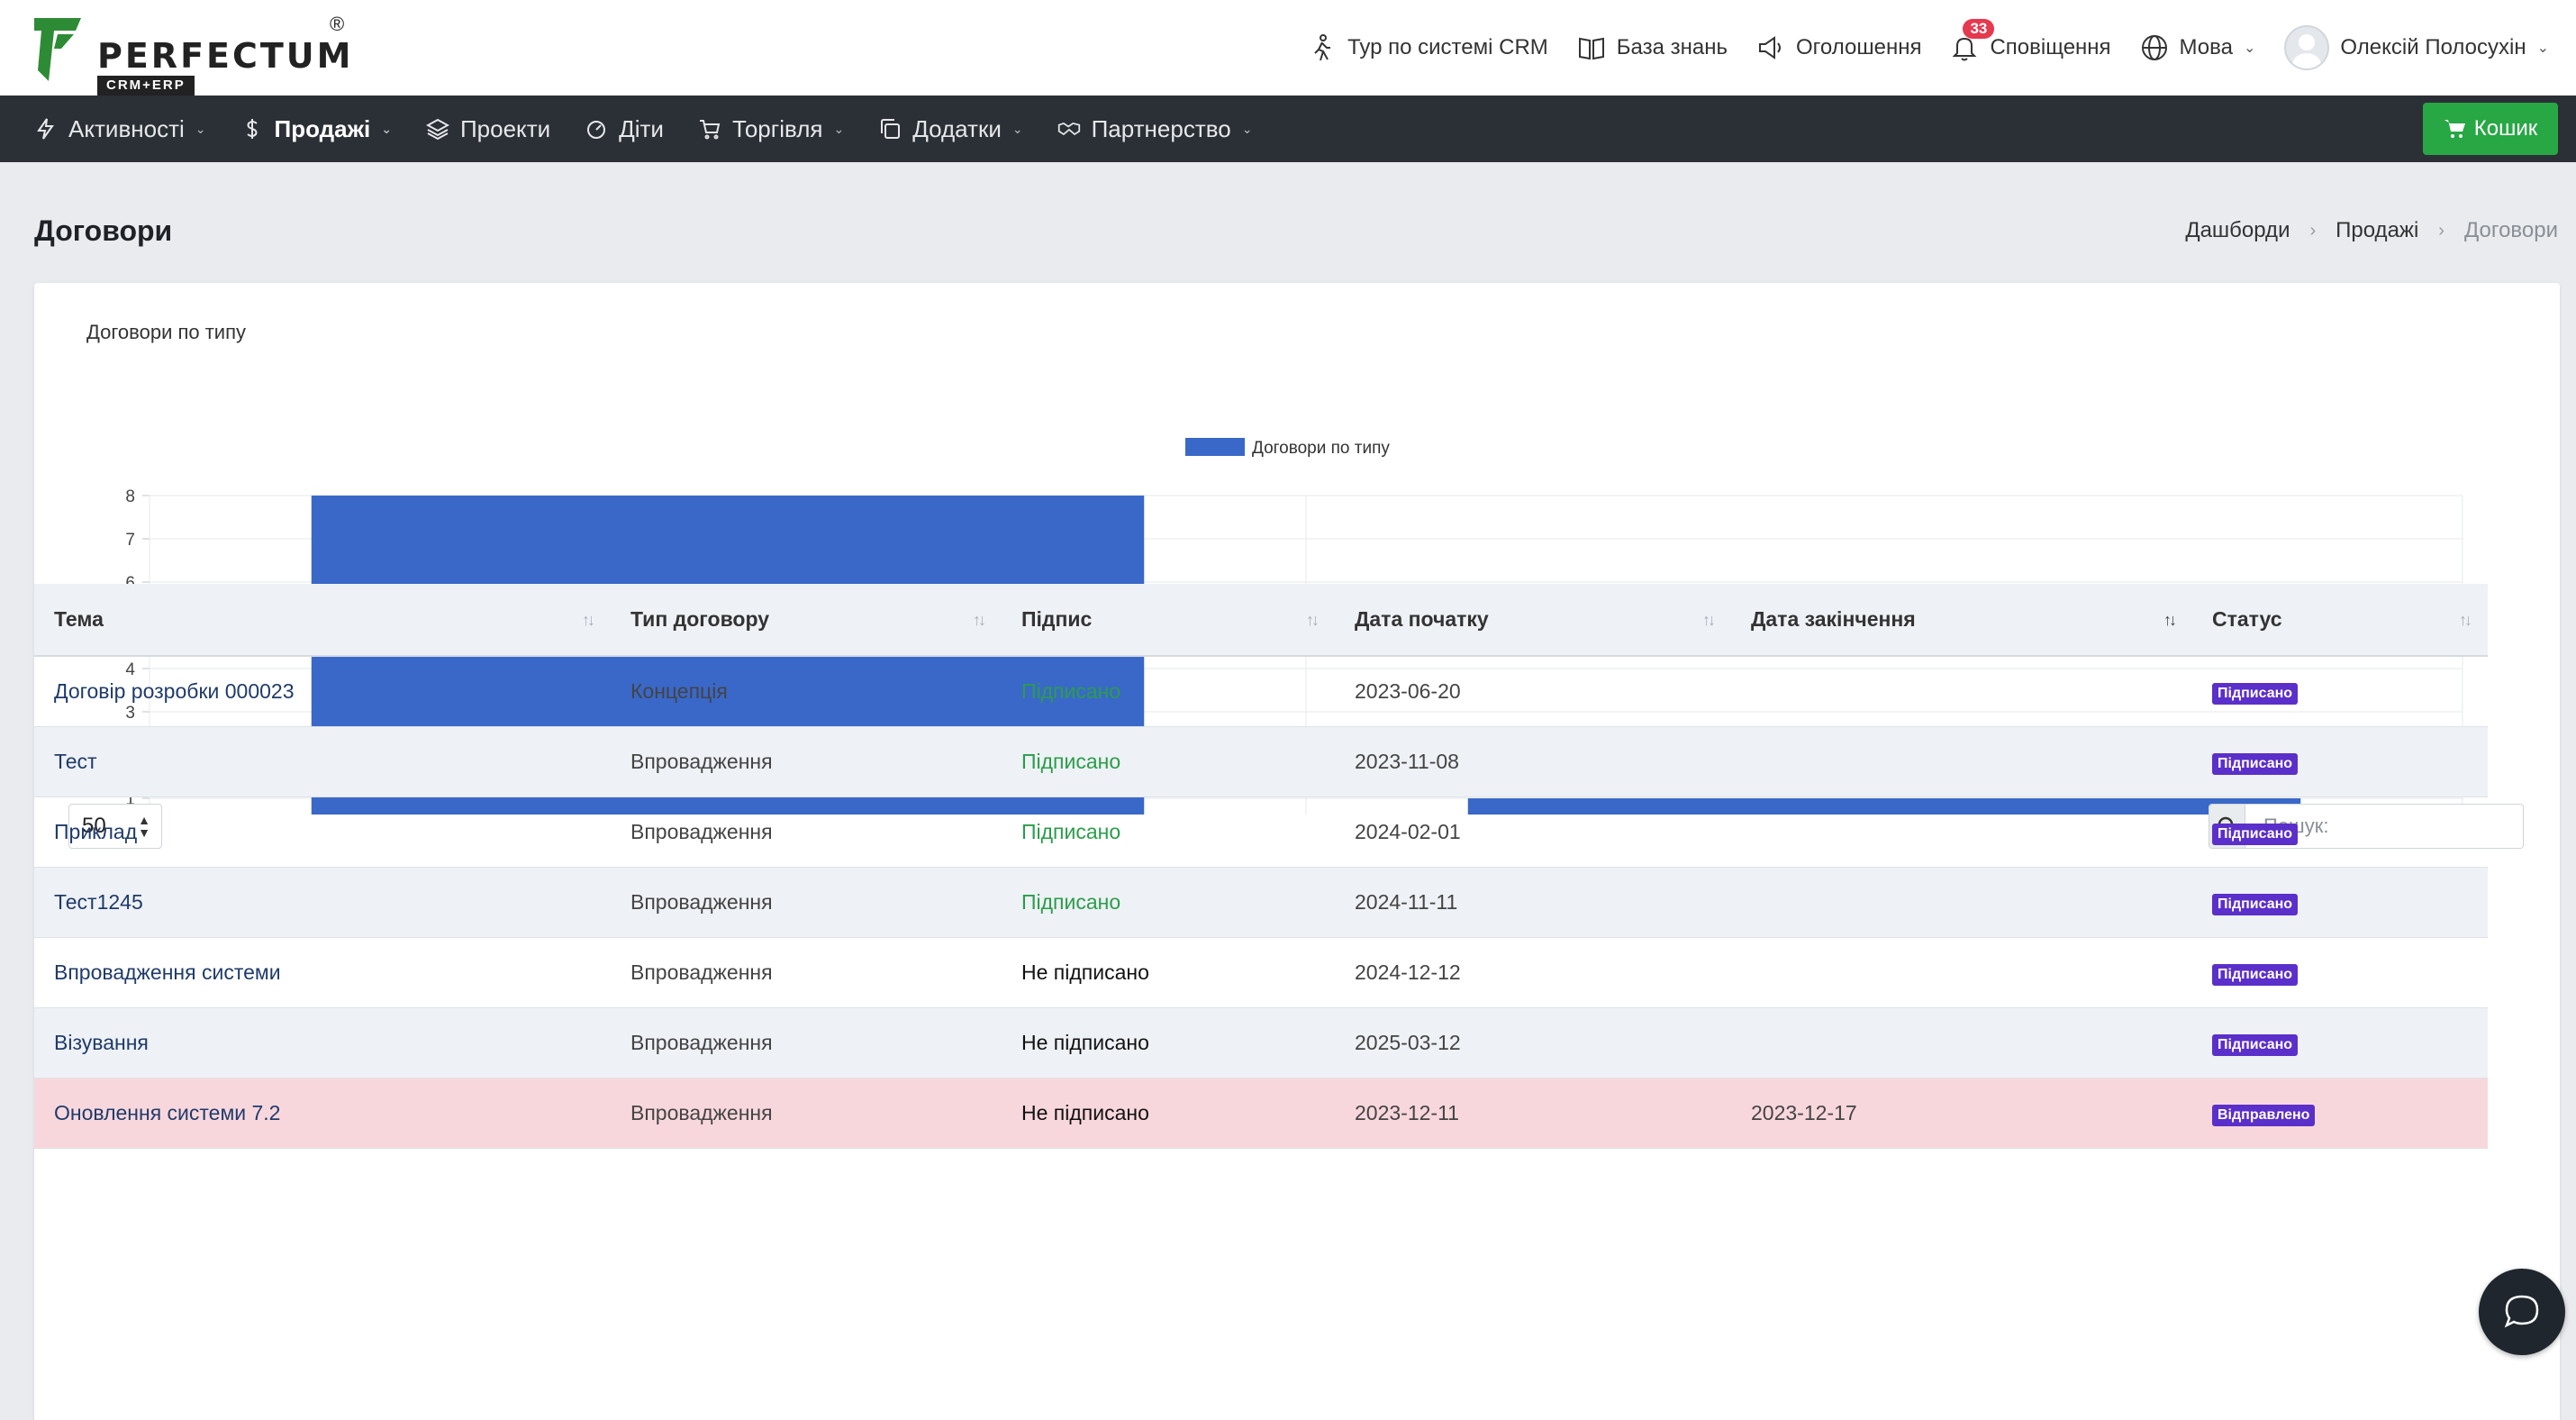 The height and width of the screenshot is (1420, 2576). I want to click on contract-link: Приклад, so click(95, 831).